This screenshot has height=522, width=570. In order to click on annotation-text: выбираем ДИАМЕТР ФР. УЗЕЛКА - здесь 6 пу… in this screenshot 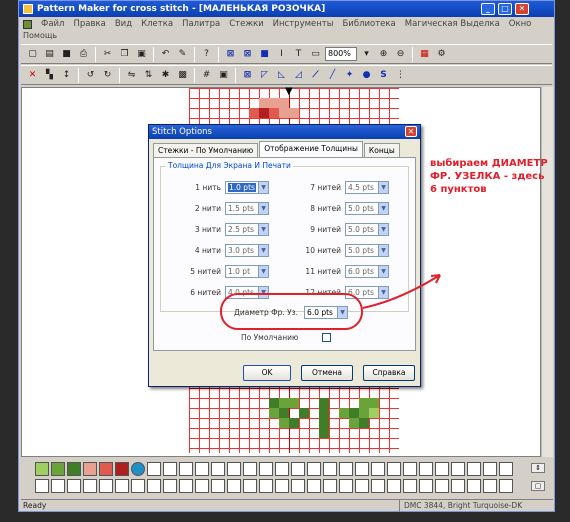, I will do `click(489, 176)`.